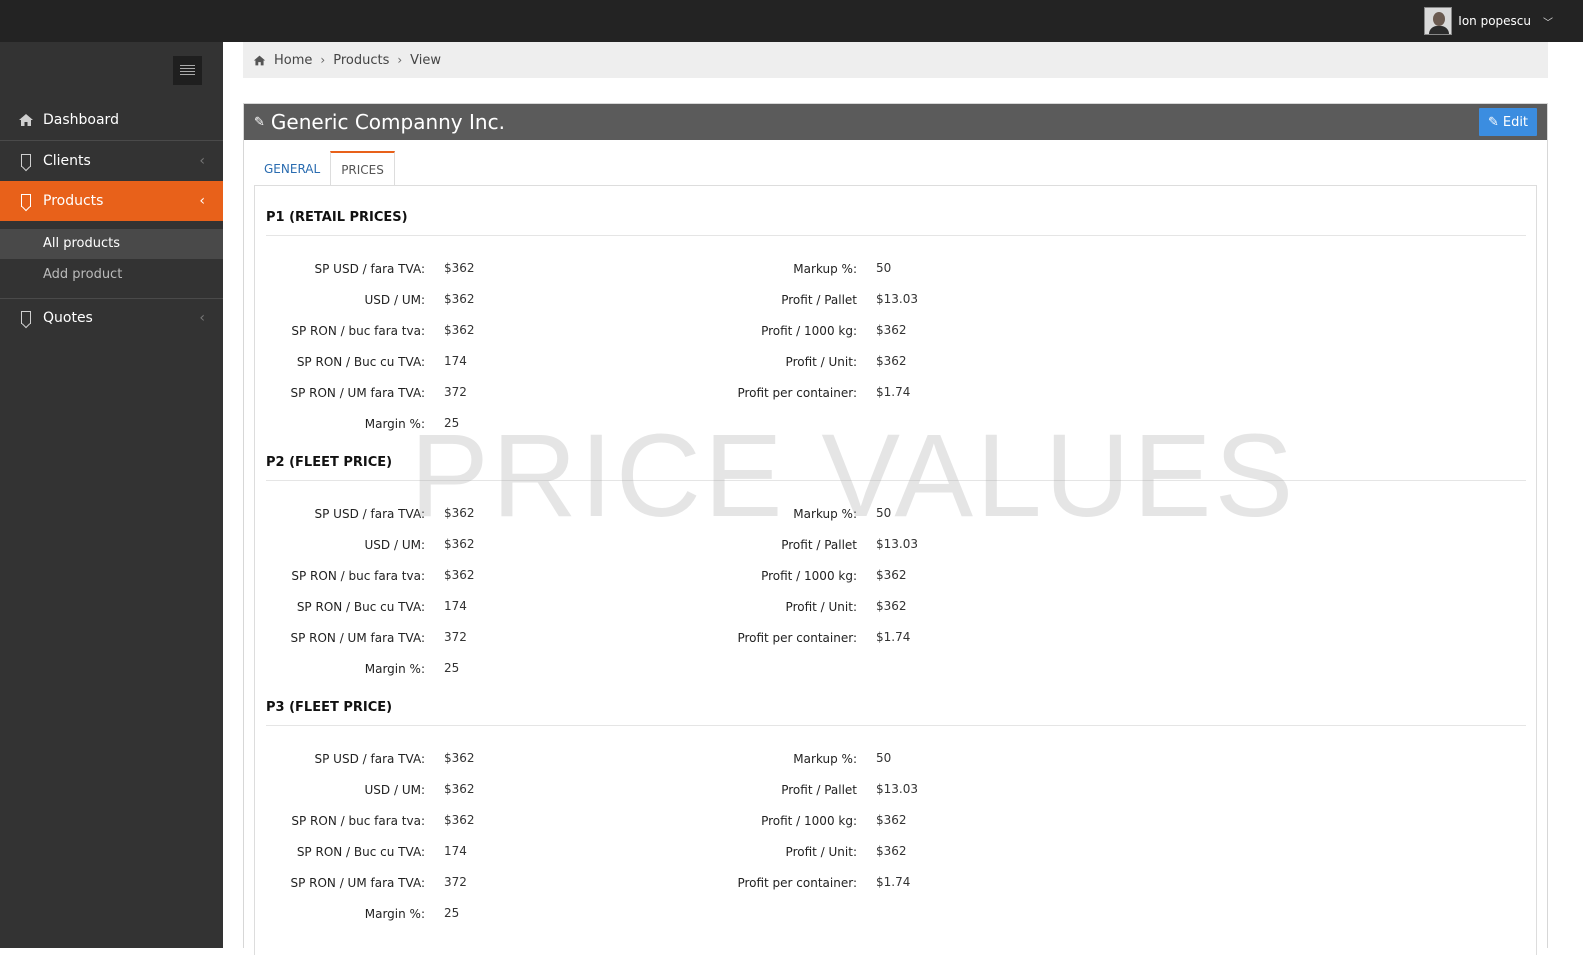 The image size is (1583, 955). I want to click on user-menu: Ion popescu ﹀, so click(1488, 21).